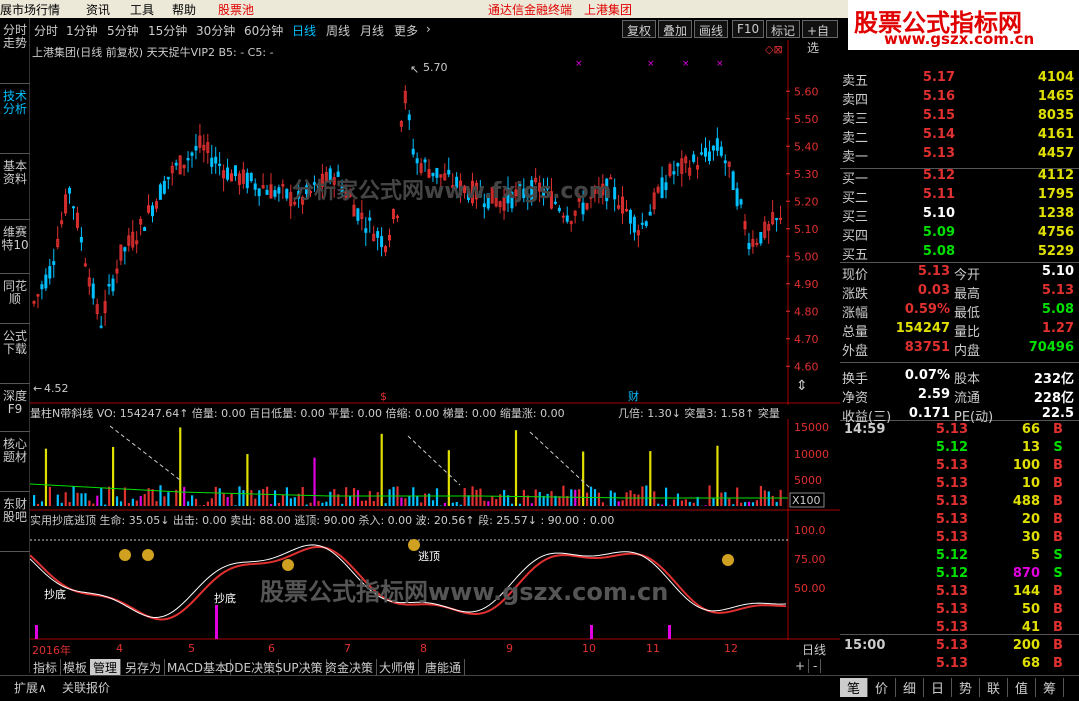 This screenshot has width=1079, height=701. Describe the element at coordinates (215, 30) in the screenshot. I see `period-30min: 30分钟` at that location.